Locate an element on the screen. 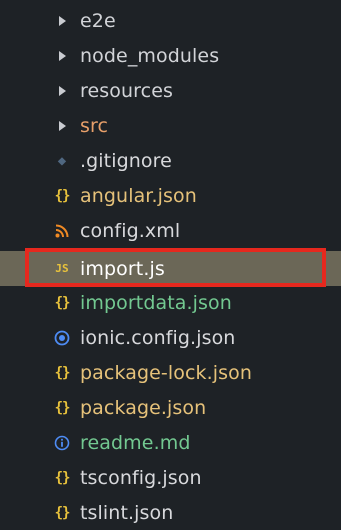  tree-file-config-xml: config.xml is located at coordinates (170, 230).